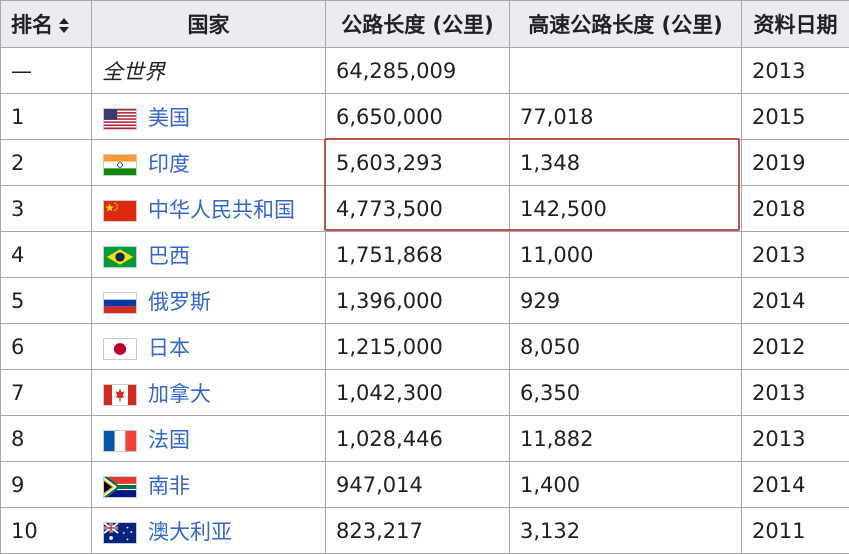  I want to click on table-row: 10 澳大利亚, so click(425, 531).